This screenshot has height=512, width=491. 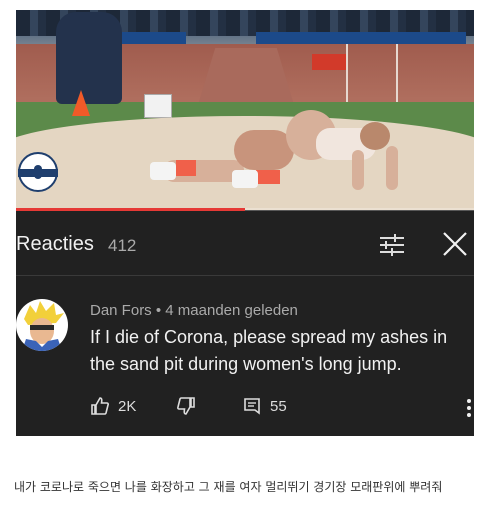 What do you see at coordinates (100, 406) in the screenshot?
I see `thumbs-up-icon` at bounding box center [100, 406].